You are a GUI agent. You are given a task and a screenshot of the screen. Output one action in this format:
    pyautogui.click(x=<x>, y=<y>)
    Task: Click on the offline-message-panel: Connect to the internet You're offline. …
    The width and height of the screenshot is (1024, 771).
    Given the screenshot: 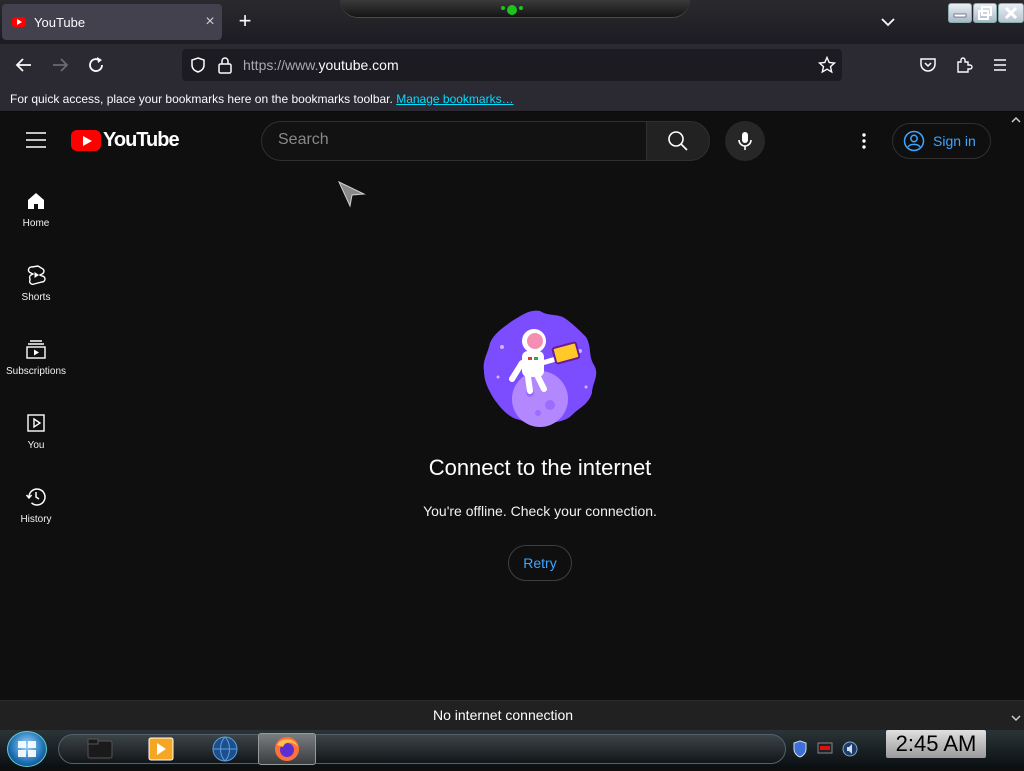 What is the action you would take?
    pyautogui.click(x=540, y=444)
    